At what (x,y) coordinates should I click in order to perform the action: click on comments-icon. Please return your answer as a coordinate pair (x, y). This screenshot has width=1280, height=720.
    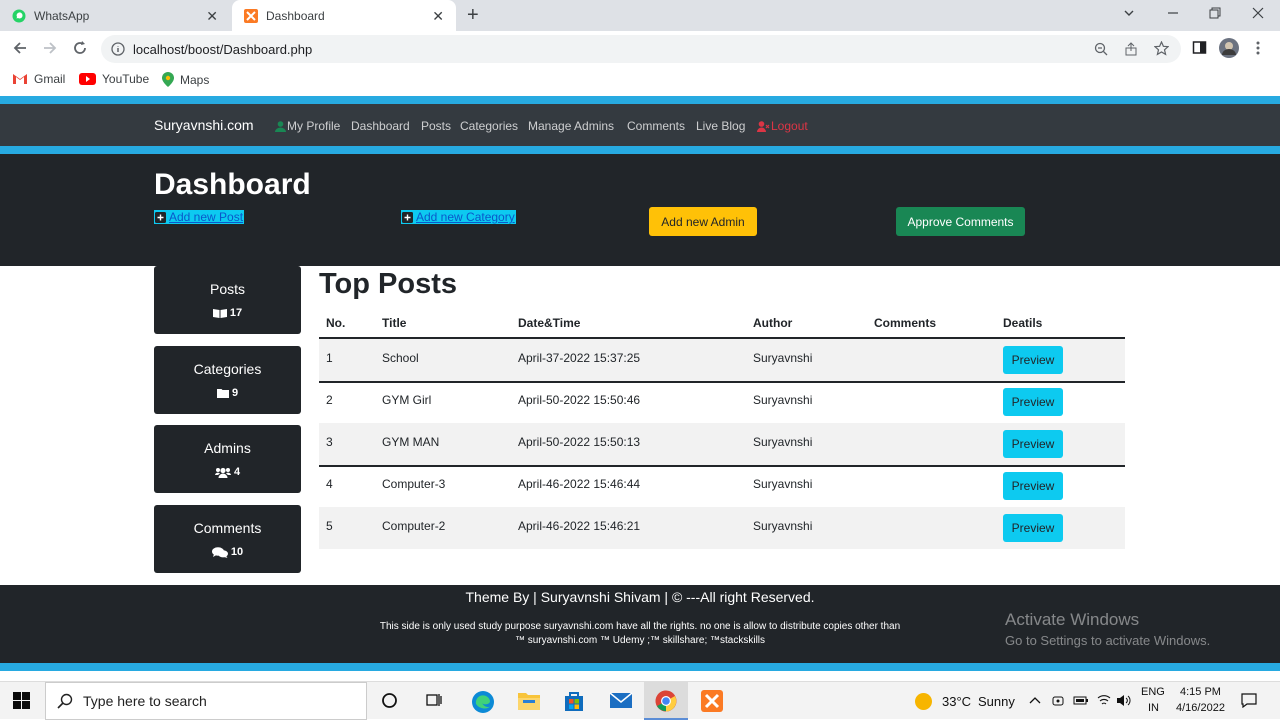
    Looking at the image, I should click on (219, 552).